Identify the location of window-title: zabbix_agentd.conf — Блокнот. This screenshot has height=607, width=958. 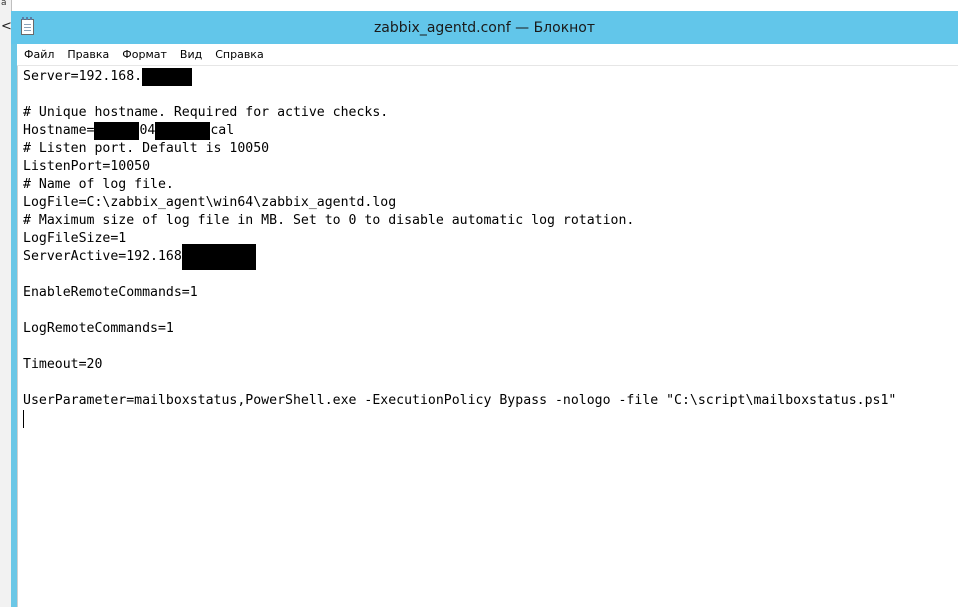
(484, 28).